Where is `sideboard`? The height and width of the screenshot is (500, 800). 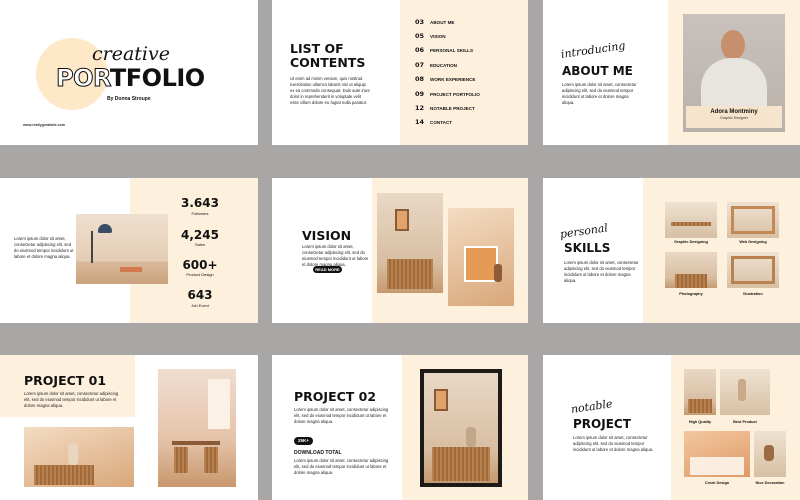 sideboard is located at coordinates (64, 475).